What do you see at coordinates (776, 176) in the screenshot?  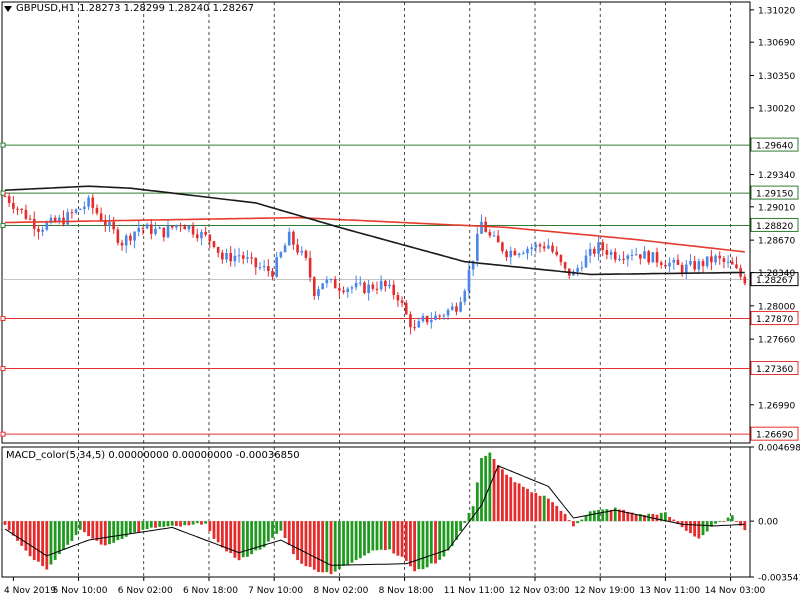 I see `price-axis-label: 1.29340` at bounding box center [776, 176].